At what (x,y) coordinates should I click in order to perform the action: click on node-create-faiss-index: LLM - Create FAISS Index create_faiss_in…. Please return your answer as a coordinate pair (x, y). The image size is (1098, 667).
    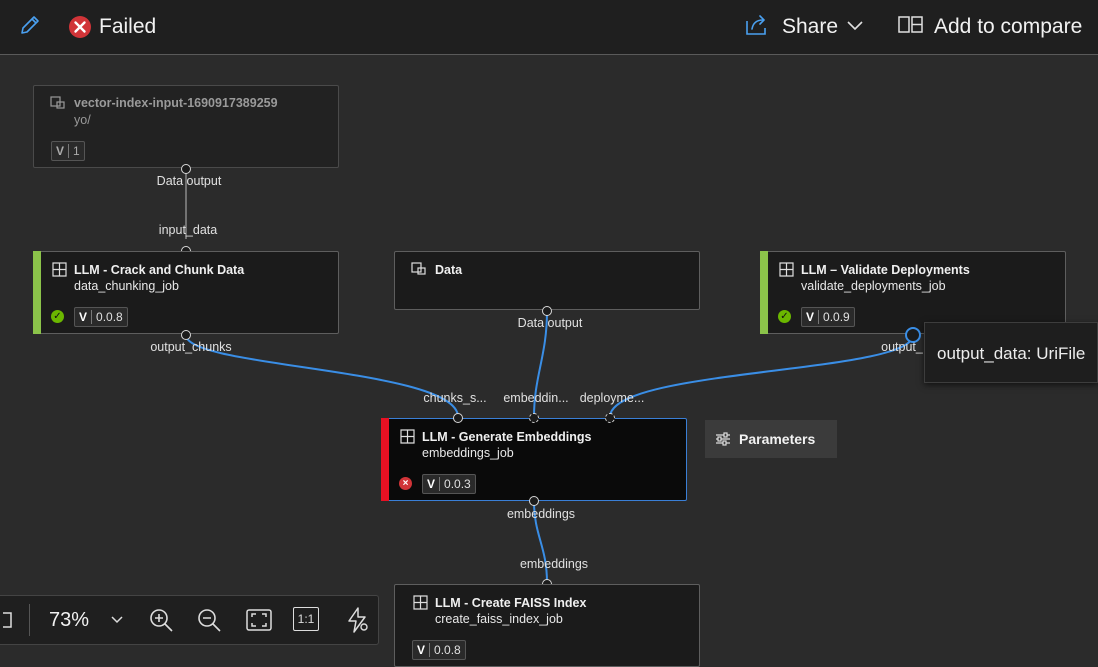
    Looking at the image, I should click on (547, 625).